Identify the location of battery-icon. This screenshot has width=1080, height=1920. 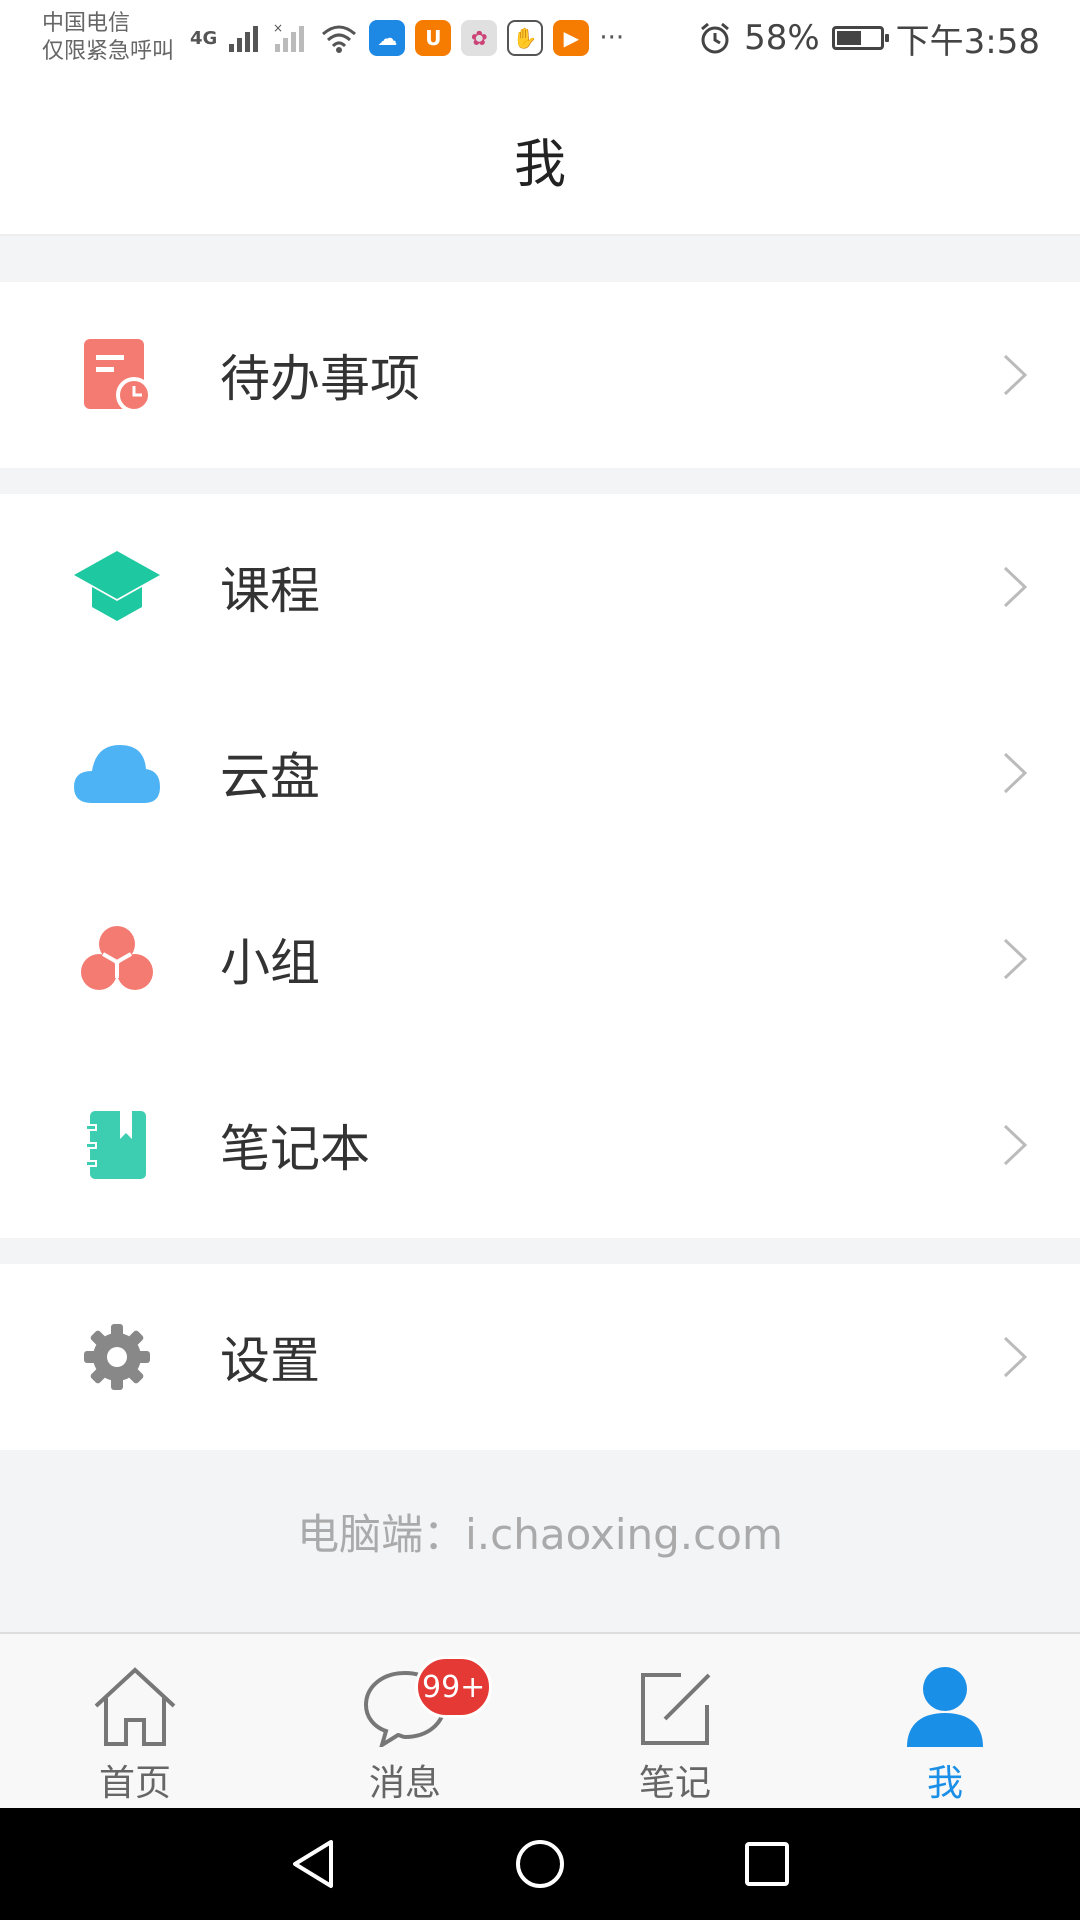
(860, 38).